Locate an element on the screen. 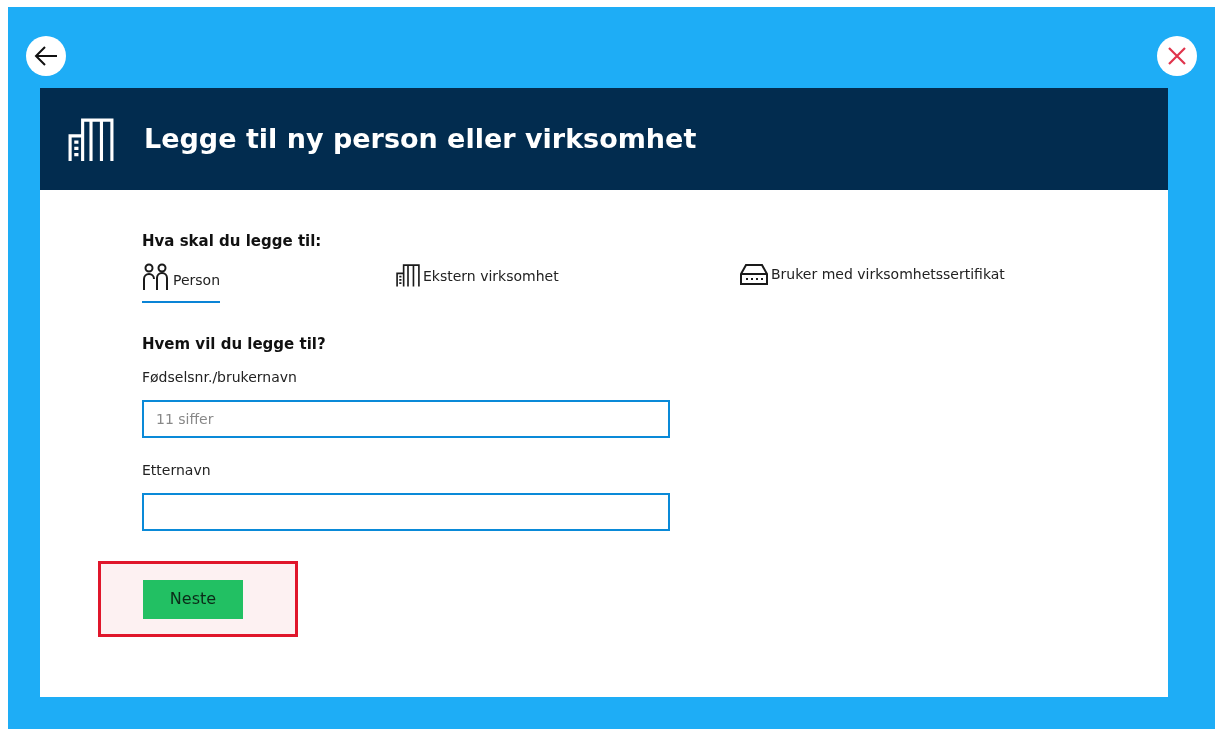 The height and width of the screenshot is (729, 1215). close-icon is located at coordinates (1177, 56).